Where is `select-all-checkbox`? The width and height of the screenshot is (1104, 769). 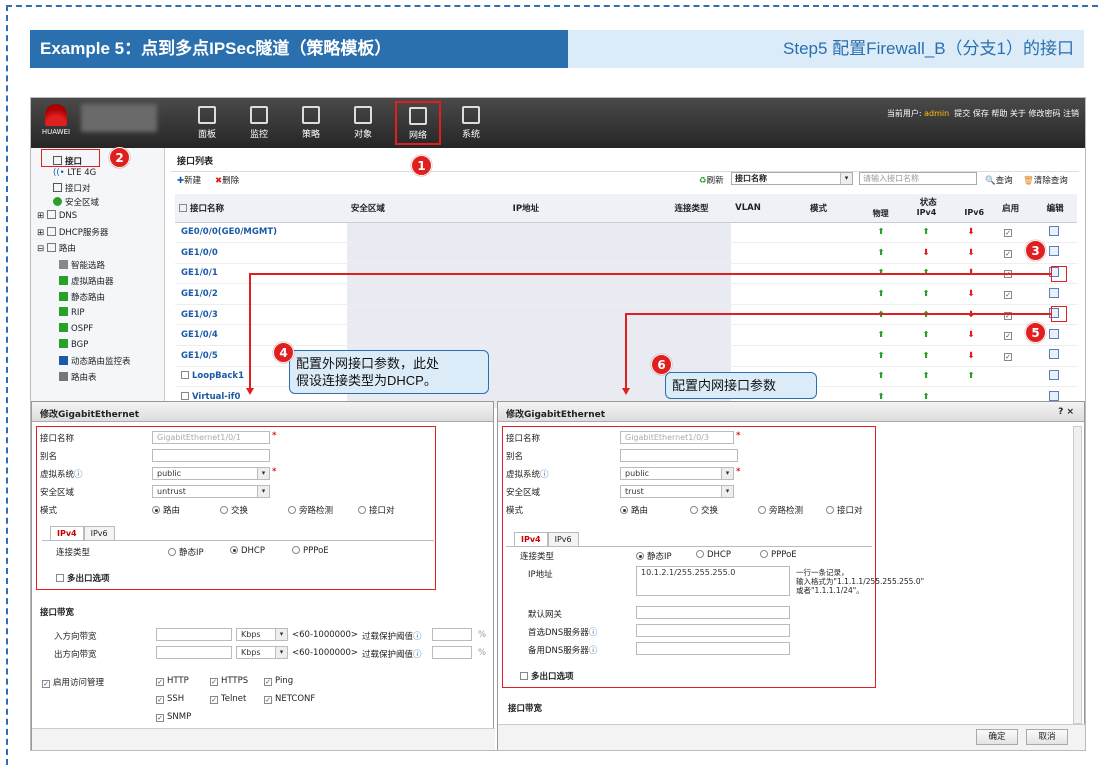 select-all-checkbox is located at coordinates (183, 207).